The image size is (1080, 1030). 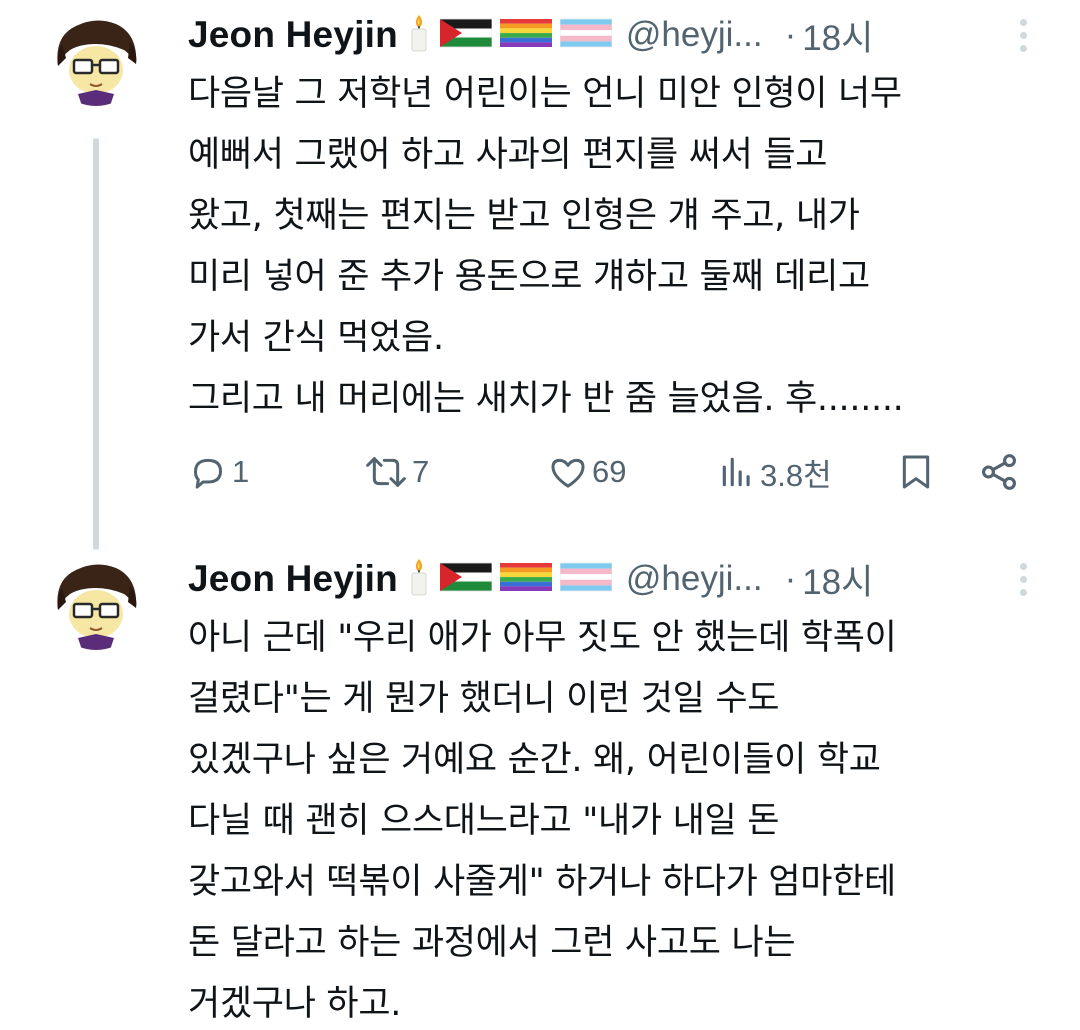 I want to click on share-icon, so click(x=999, y=472).